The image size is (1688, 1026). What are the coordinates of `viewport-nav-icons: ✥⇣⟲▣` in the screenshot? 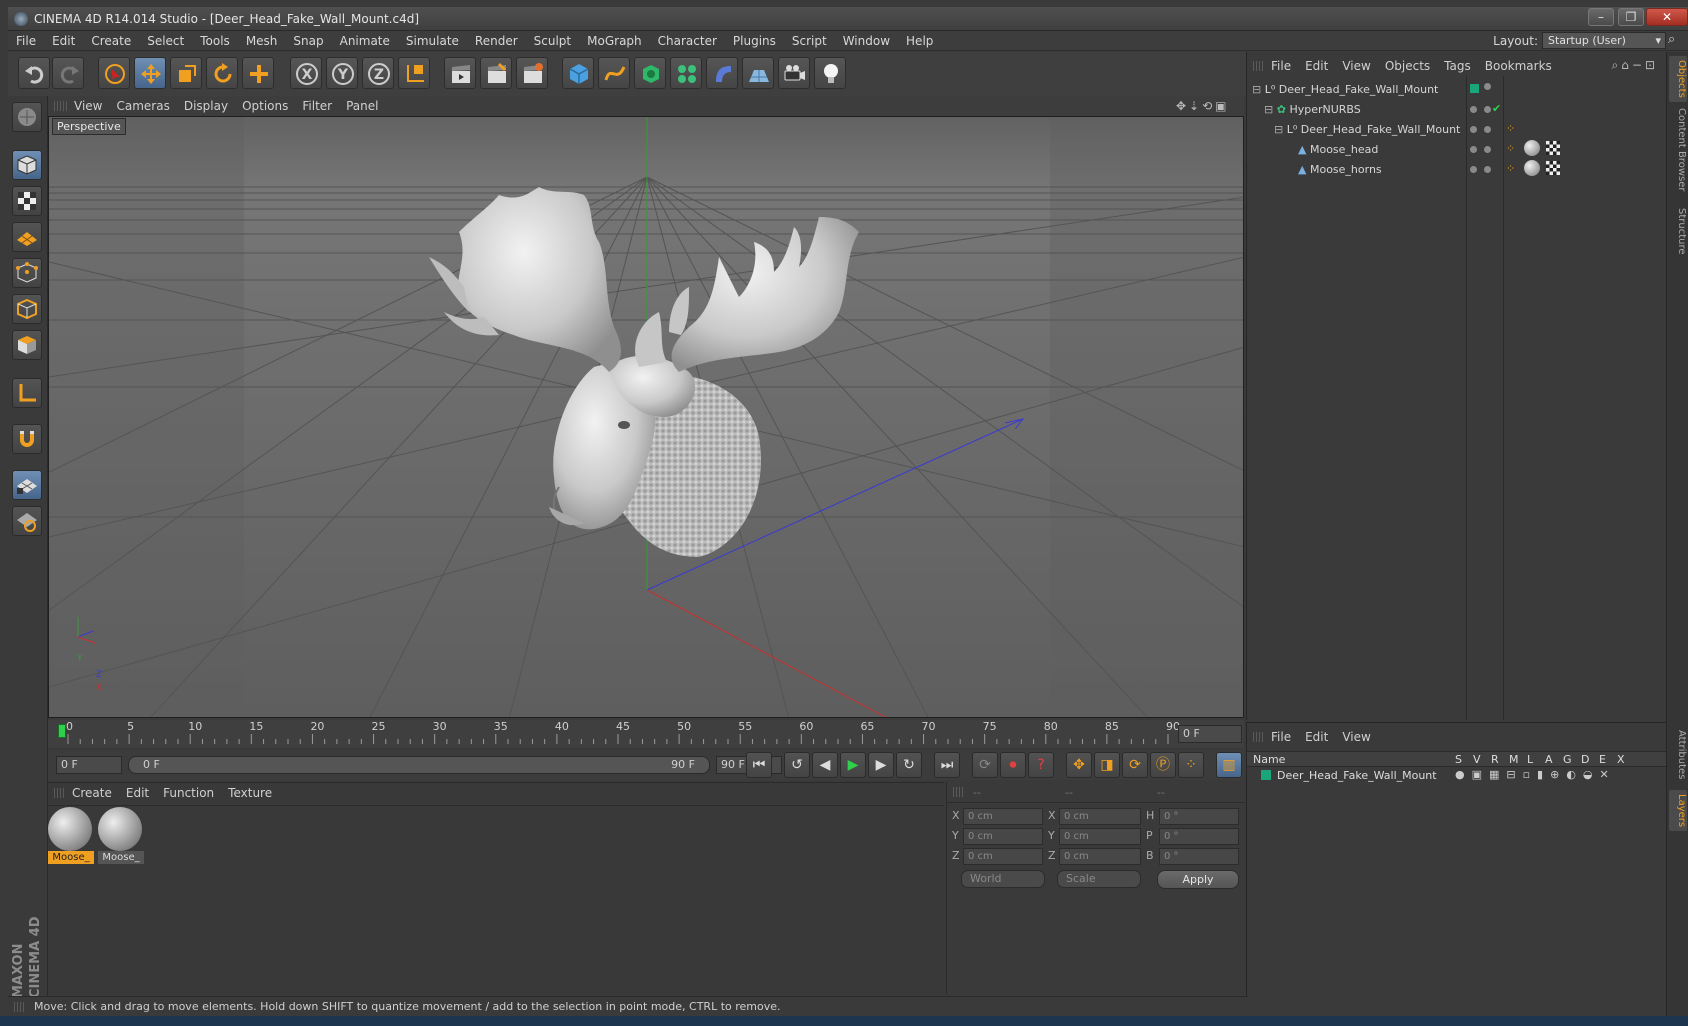 It's located at (1203, 106).